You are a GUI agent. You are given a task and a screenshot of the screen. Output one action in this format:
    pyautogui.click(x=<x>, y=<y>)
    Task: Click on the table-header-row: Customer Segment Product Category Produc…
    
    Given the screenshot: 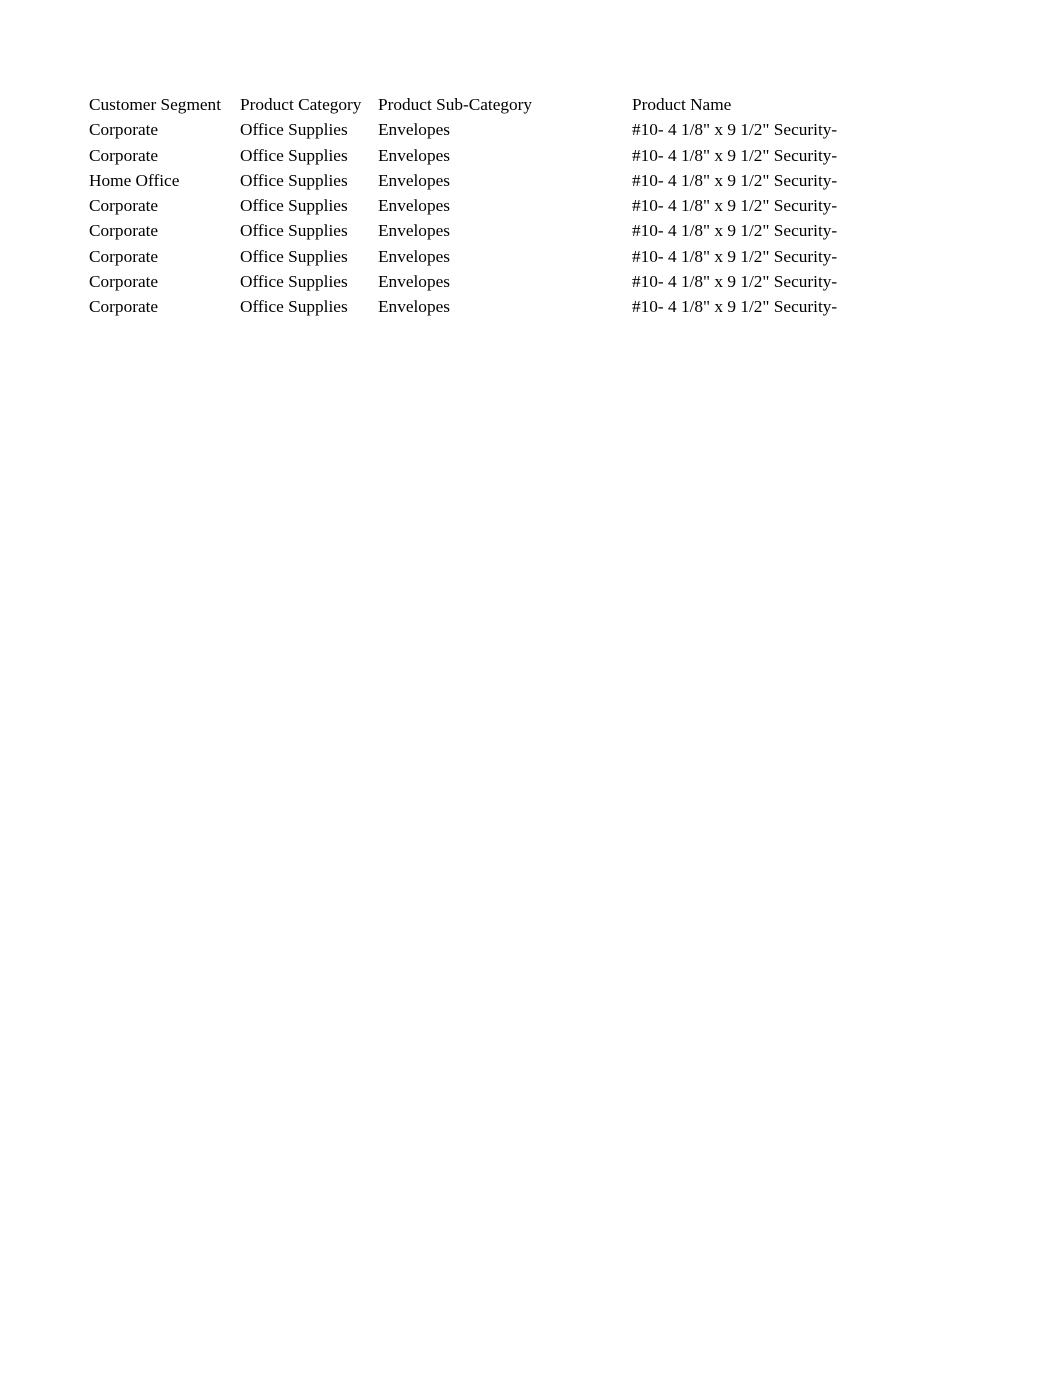 What is the action you would take?
    pyautogui.click(x=463, y=104)
    